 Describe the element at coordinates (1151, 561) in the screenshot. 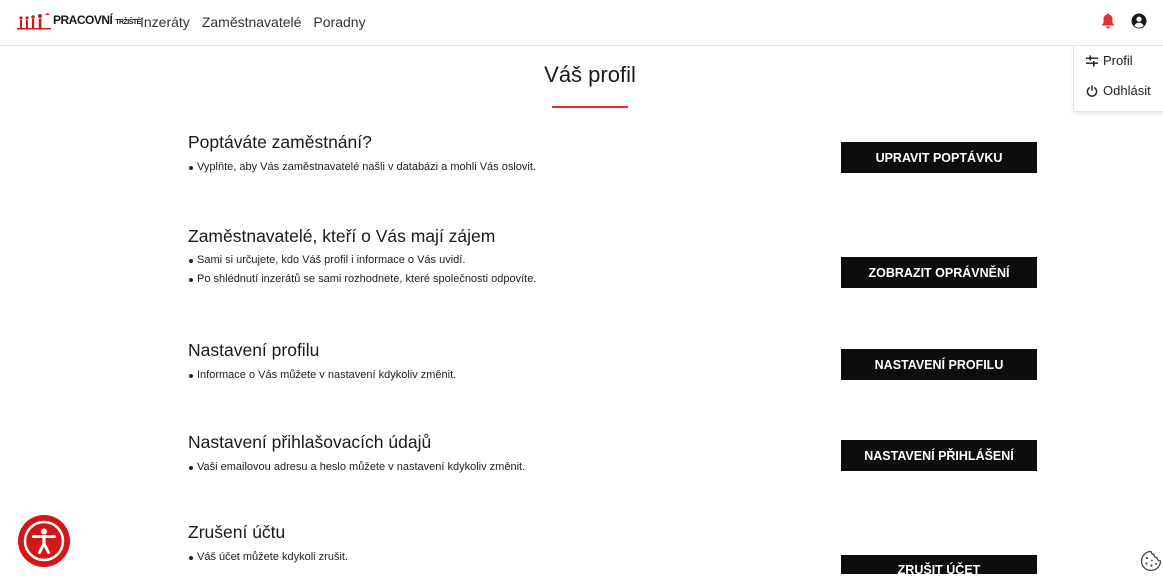

I see `cookie-icon` at that location.